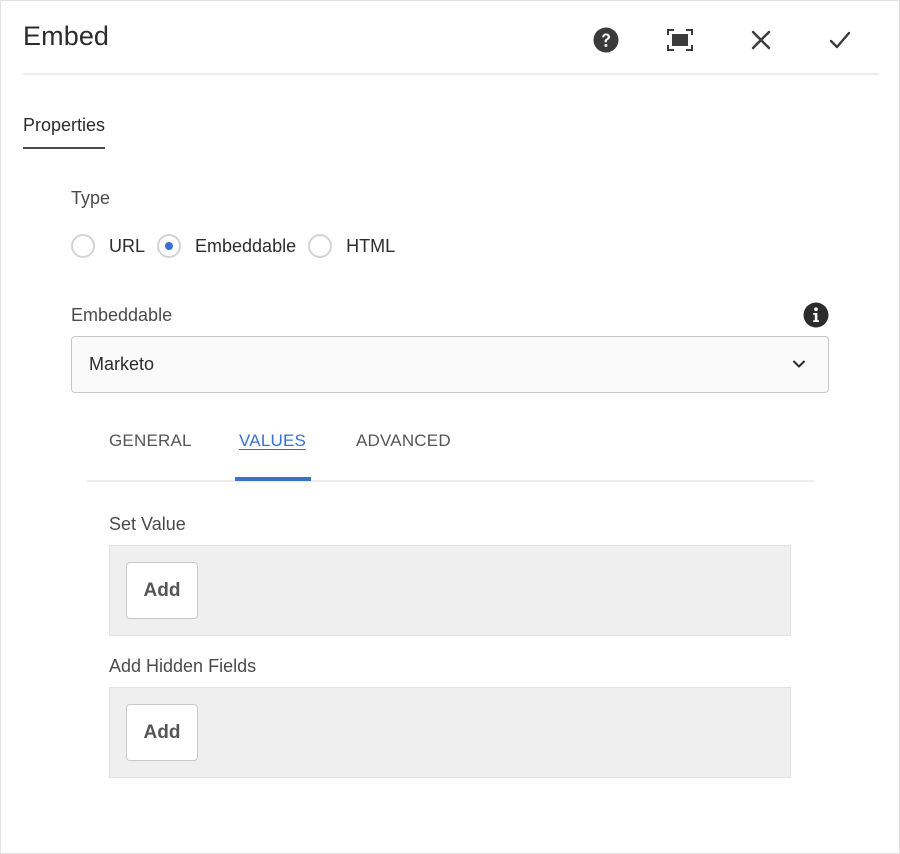 The image size is (900, 854). I want to click on type-radio-group: URL Embeddable HTML, so click(239, 246).